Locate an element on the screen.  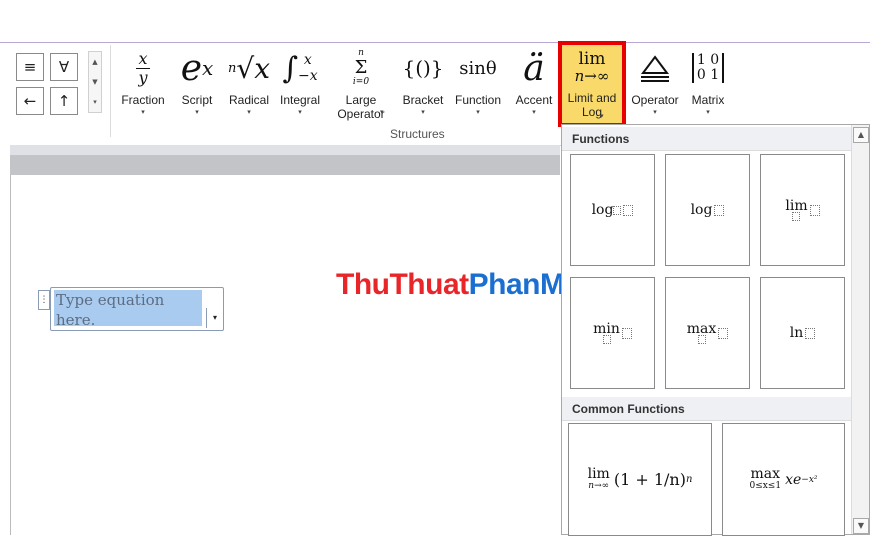
matrix-row-1: 1 0 is located at coordinates (708, 60).